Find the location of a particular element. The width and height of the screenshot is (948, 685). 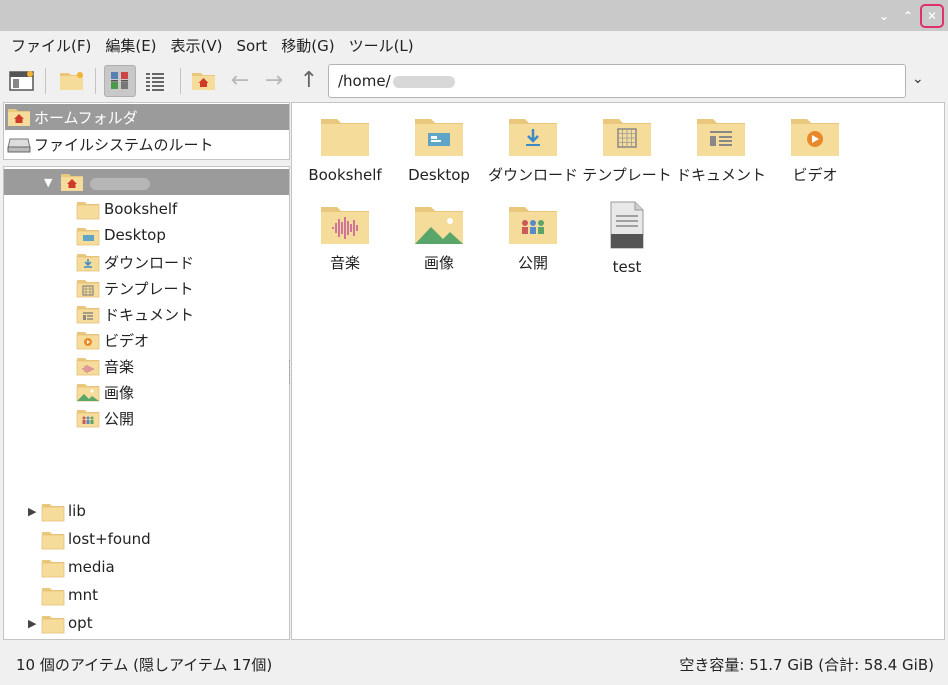

tree-label: ドキュメント is located at coordinates (149, 315).